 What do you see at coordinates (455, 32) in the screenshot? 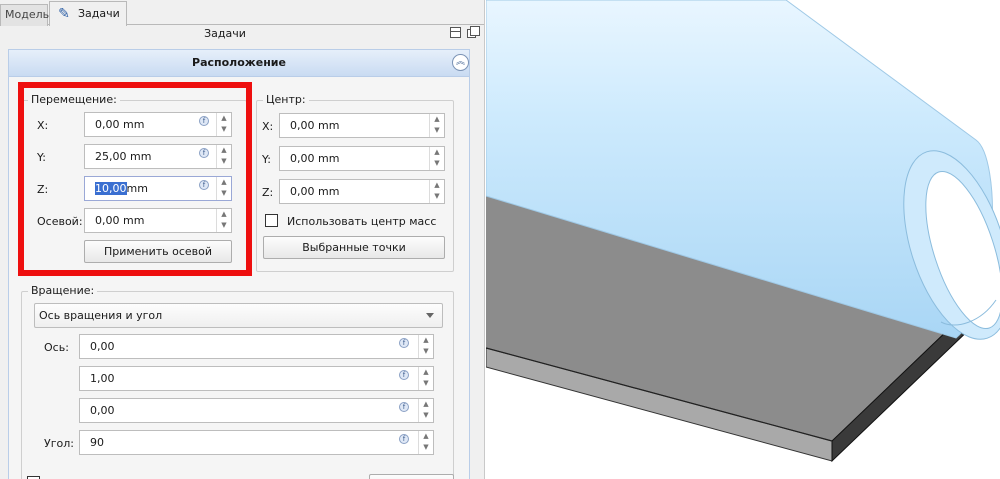
I see `dock-minimize-icon` at bounding box center [455, 32].